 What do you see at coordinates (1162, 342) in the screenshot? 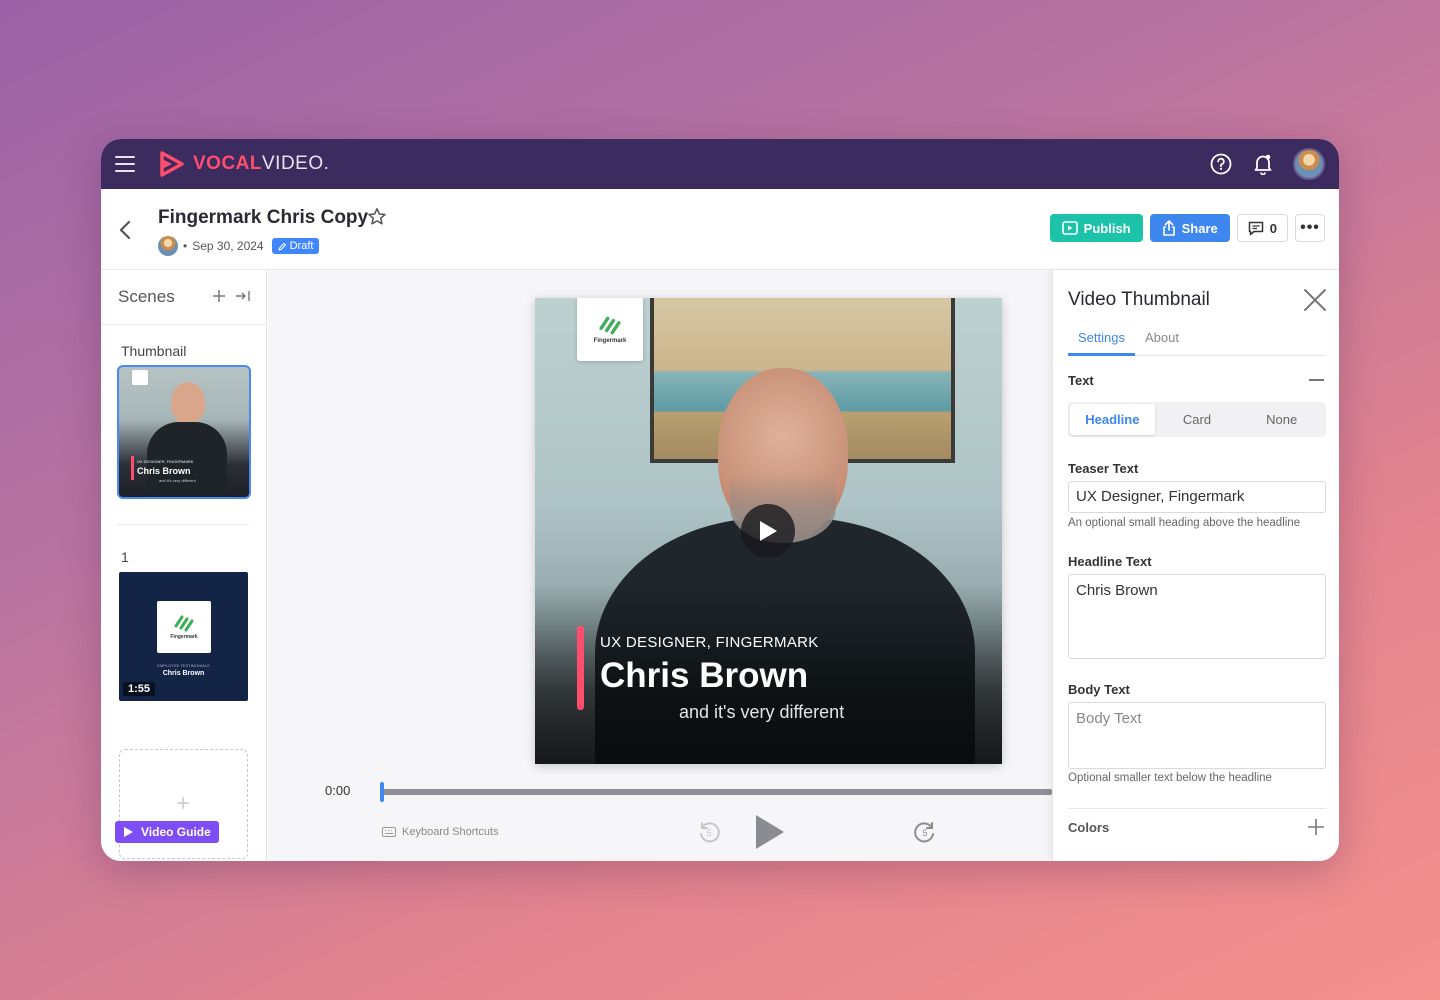
I see `tab-about: About` at bounding box center [1162, 342].